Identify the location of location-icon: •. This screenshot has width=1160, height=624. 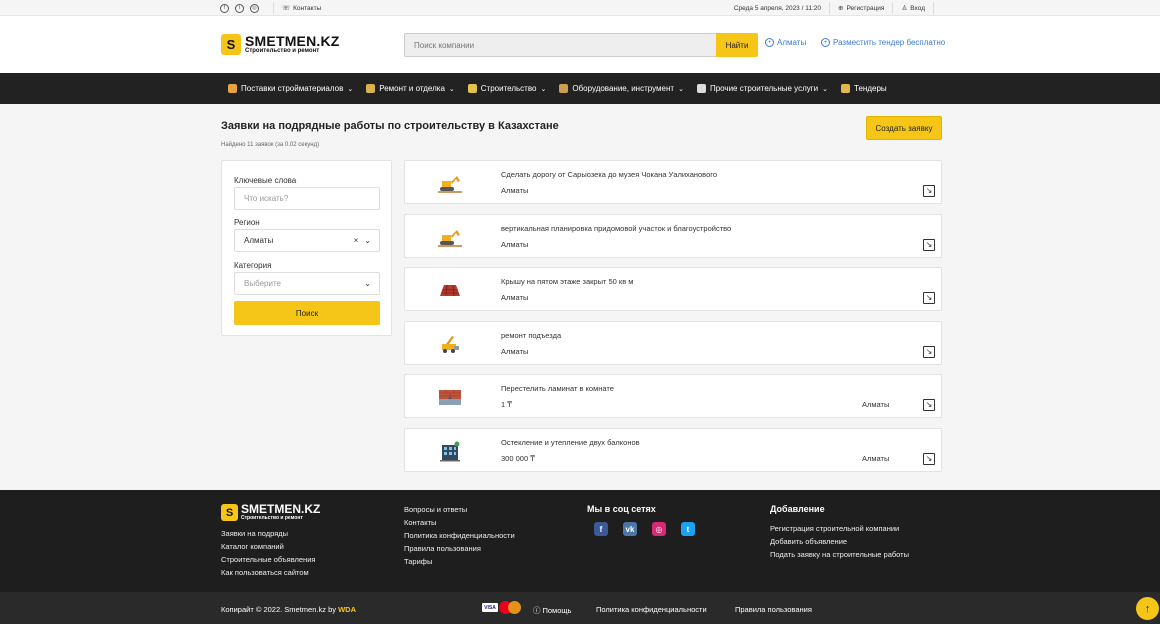
(769, 42).